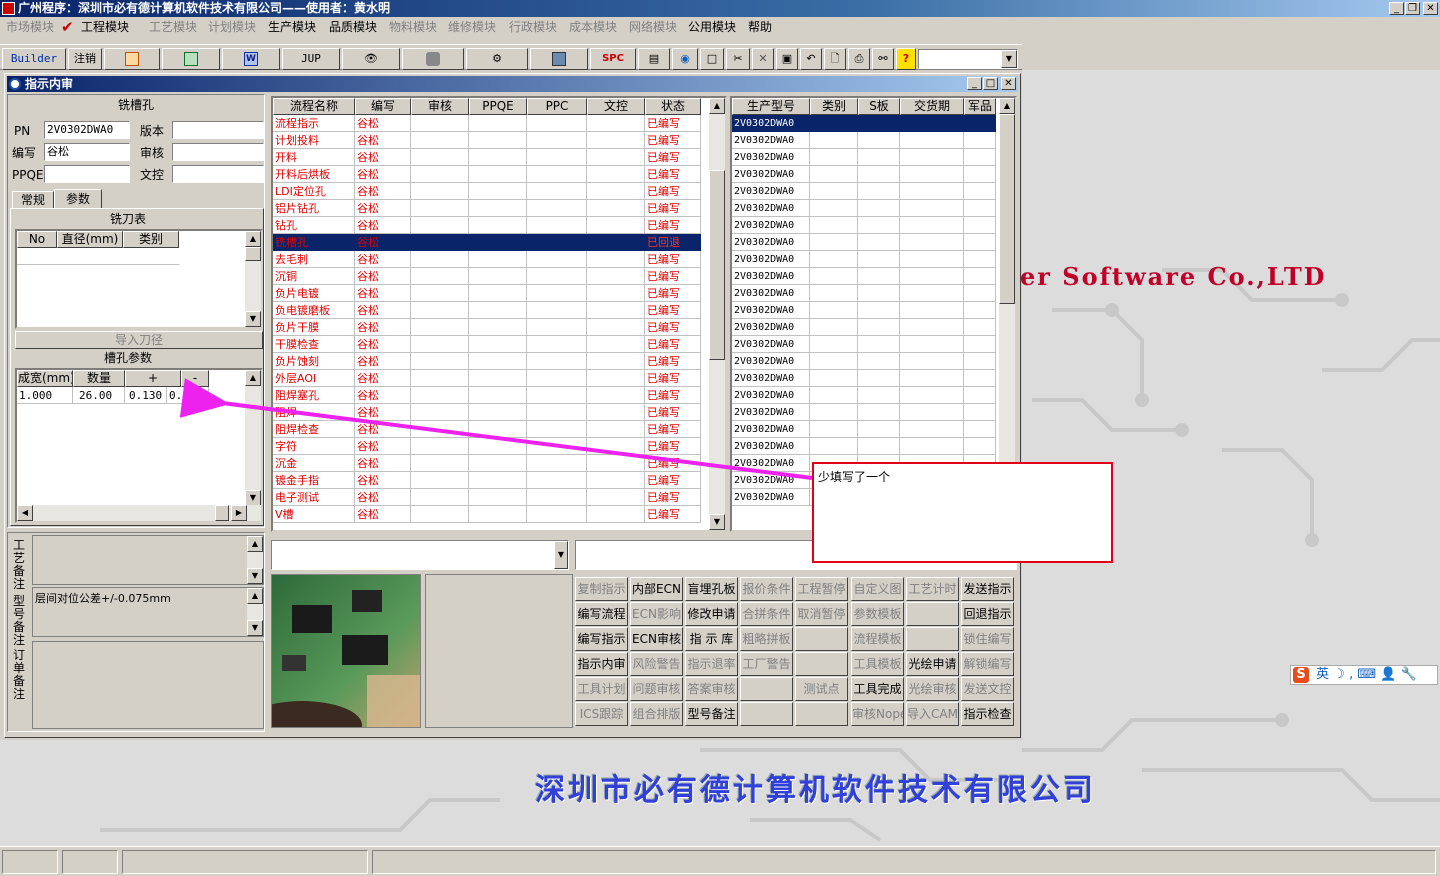 The image size is (1440, 876). I want to click on action-button-2-3: 粗略拼板, so click(766, 639).